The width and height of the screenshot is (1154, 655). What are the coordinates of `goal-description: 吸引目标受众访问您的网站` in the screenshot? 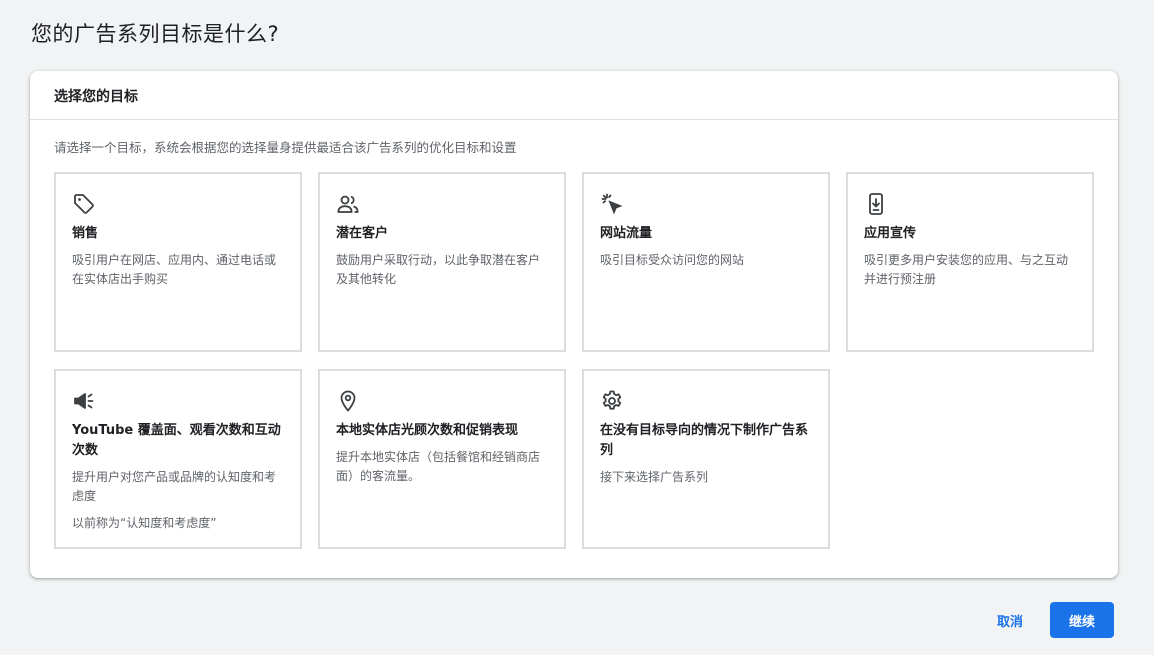 It's located at (672, 260).